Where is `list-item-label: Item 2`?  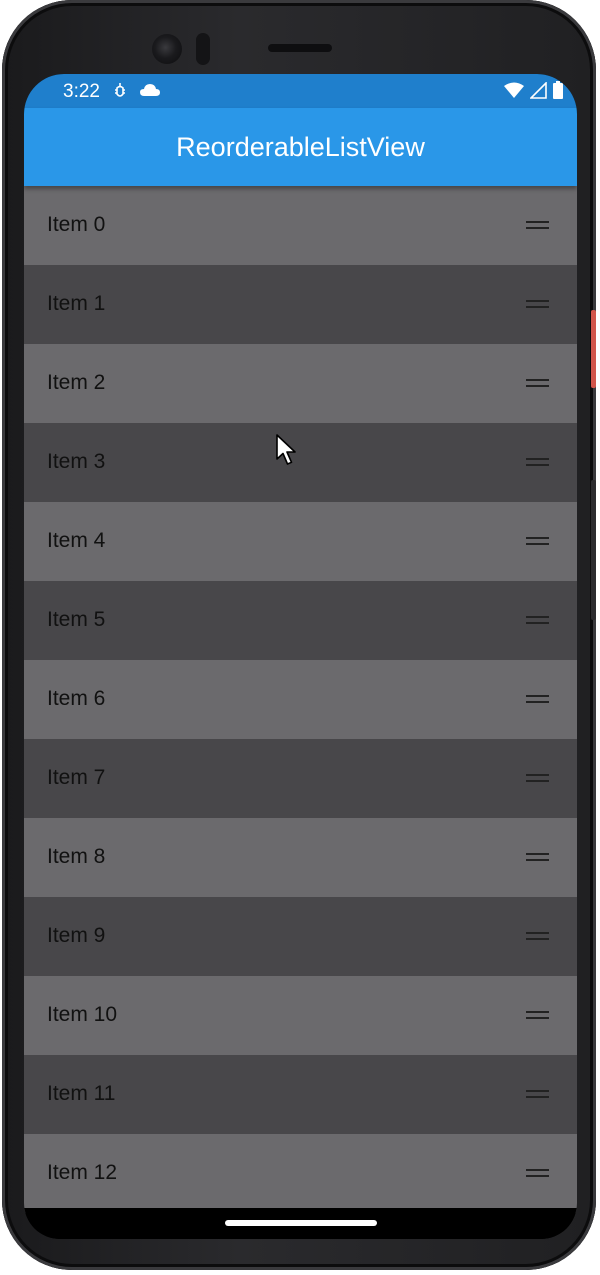 list-item-label: Item 2 is located at coordinates (76, 382).